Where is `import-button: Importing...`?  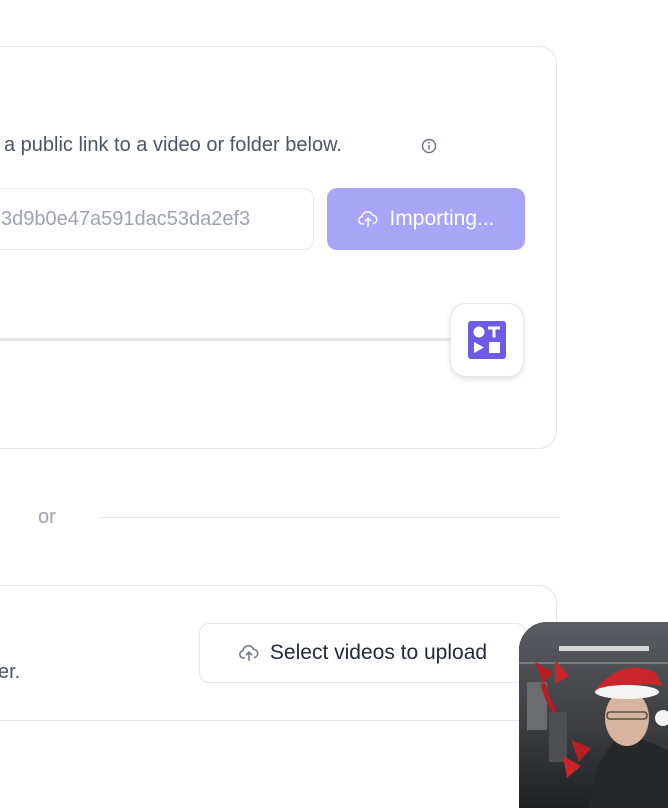
import-button: Importing... is located at coordinates (426, 219).